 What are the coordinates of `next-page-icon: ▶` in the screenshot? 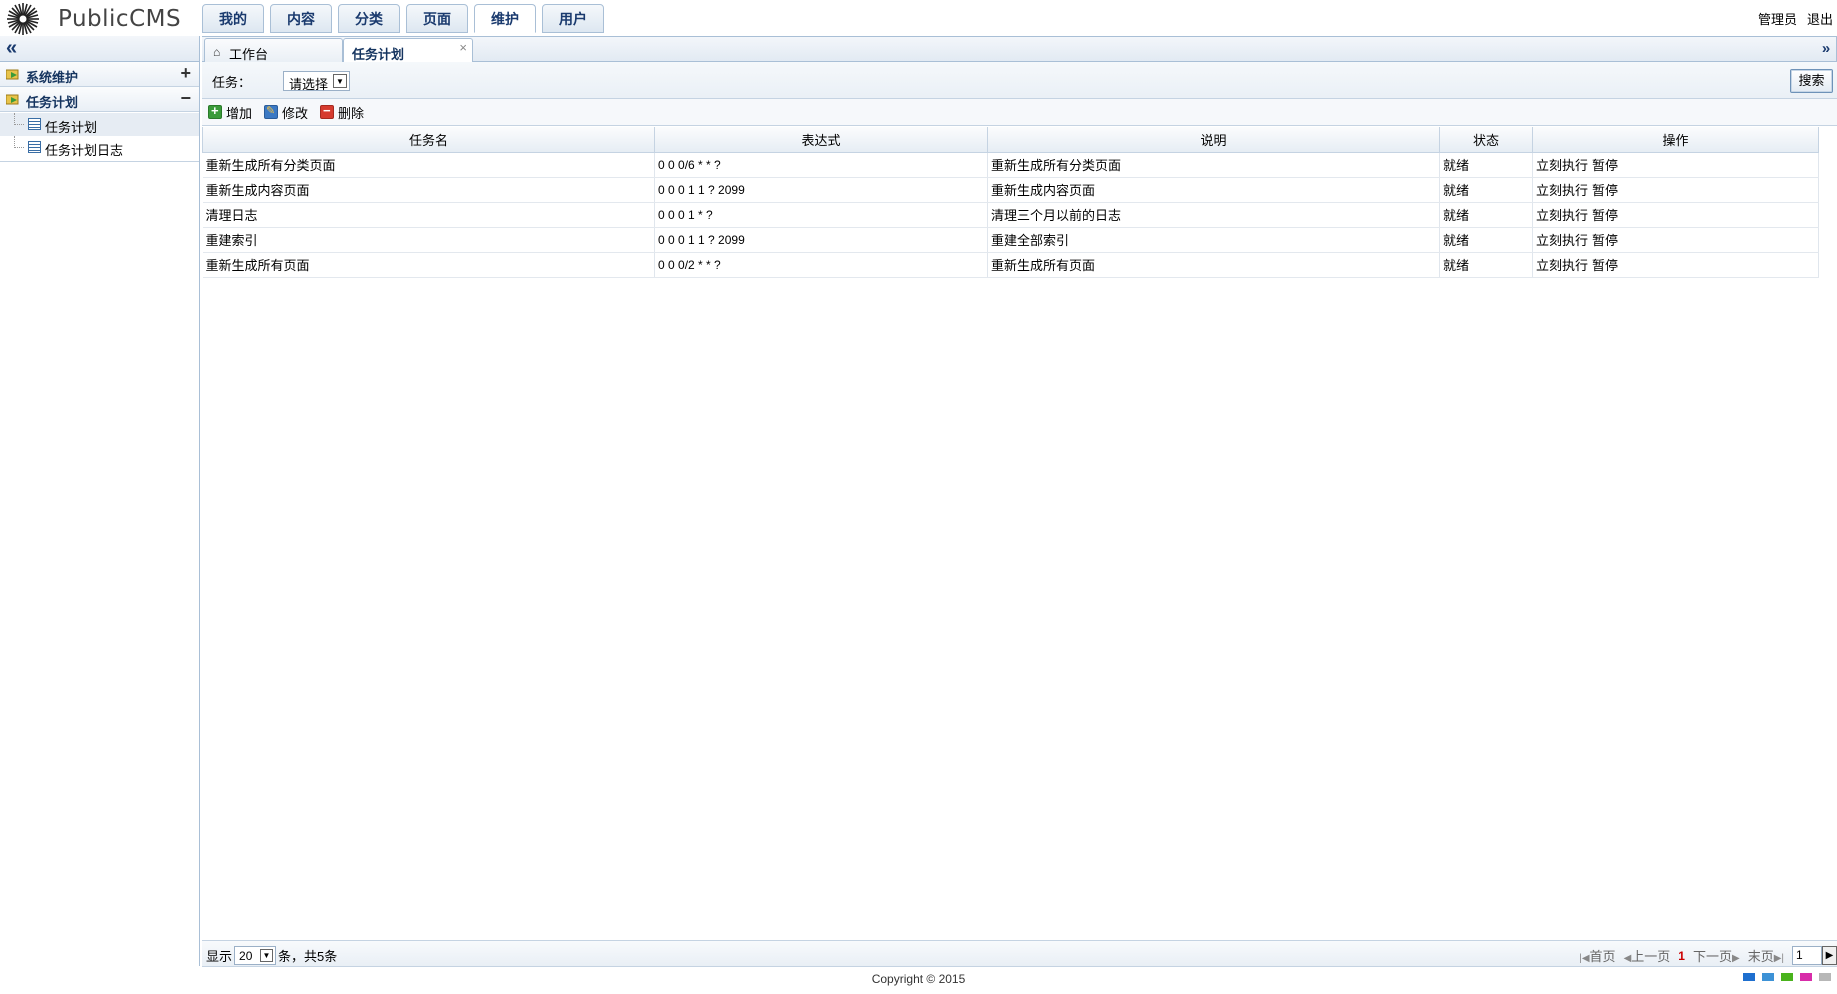 It's located at (1735, 958).